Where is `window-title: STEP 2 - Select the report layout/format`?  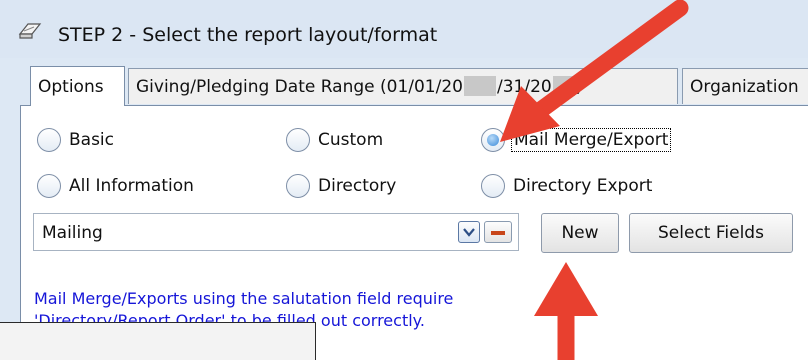 window-title: STEP 2 - Select the report layout/format is located at coordinates (248, 35).